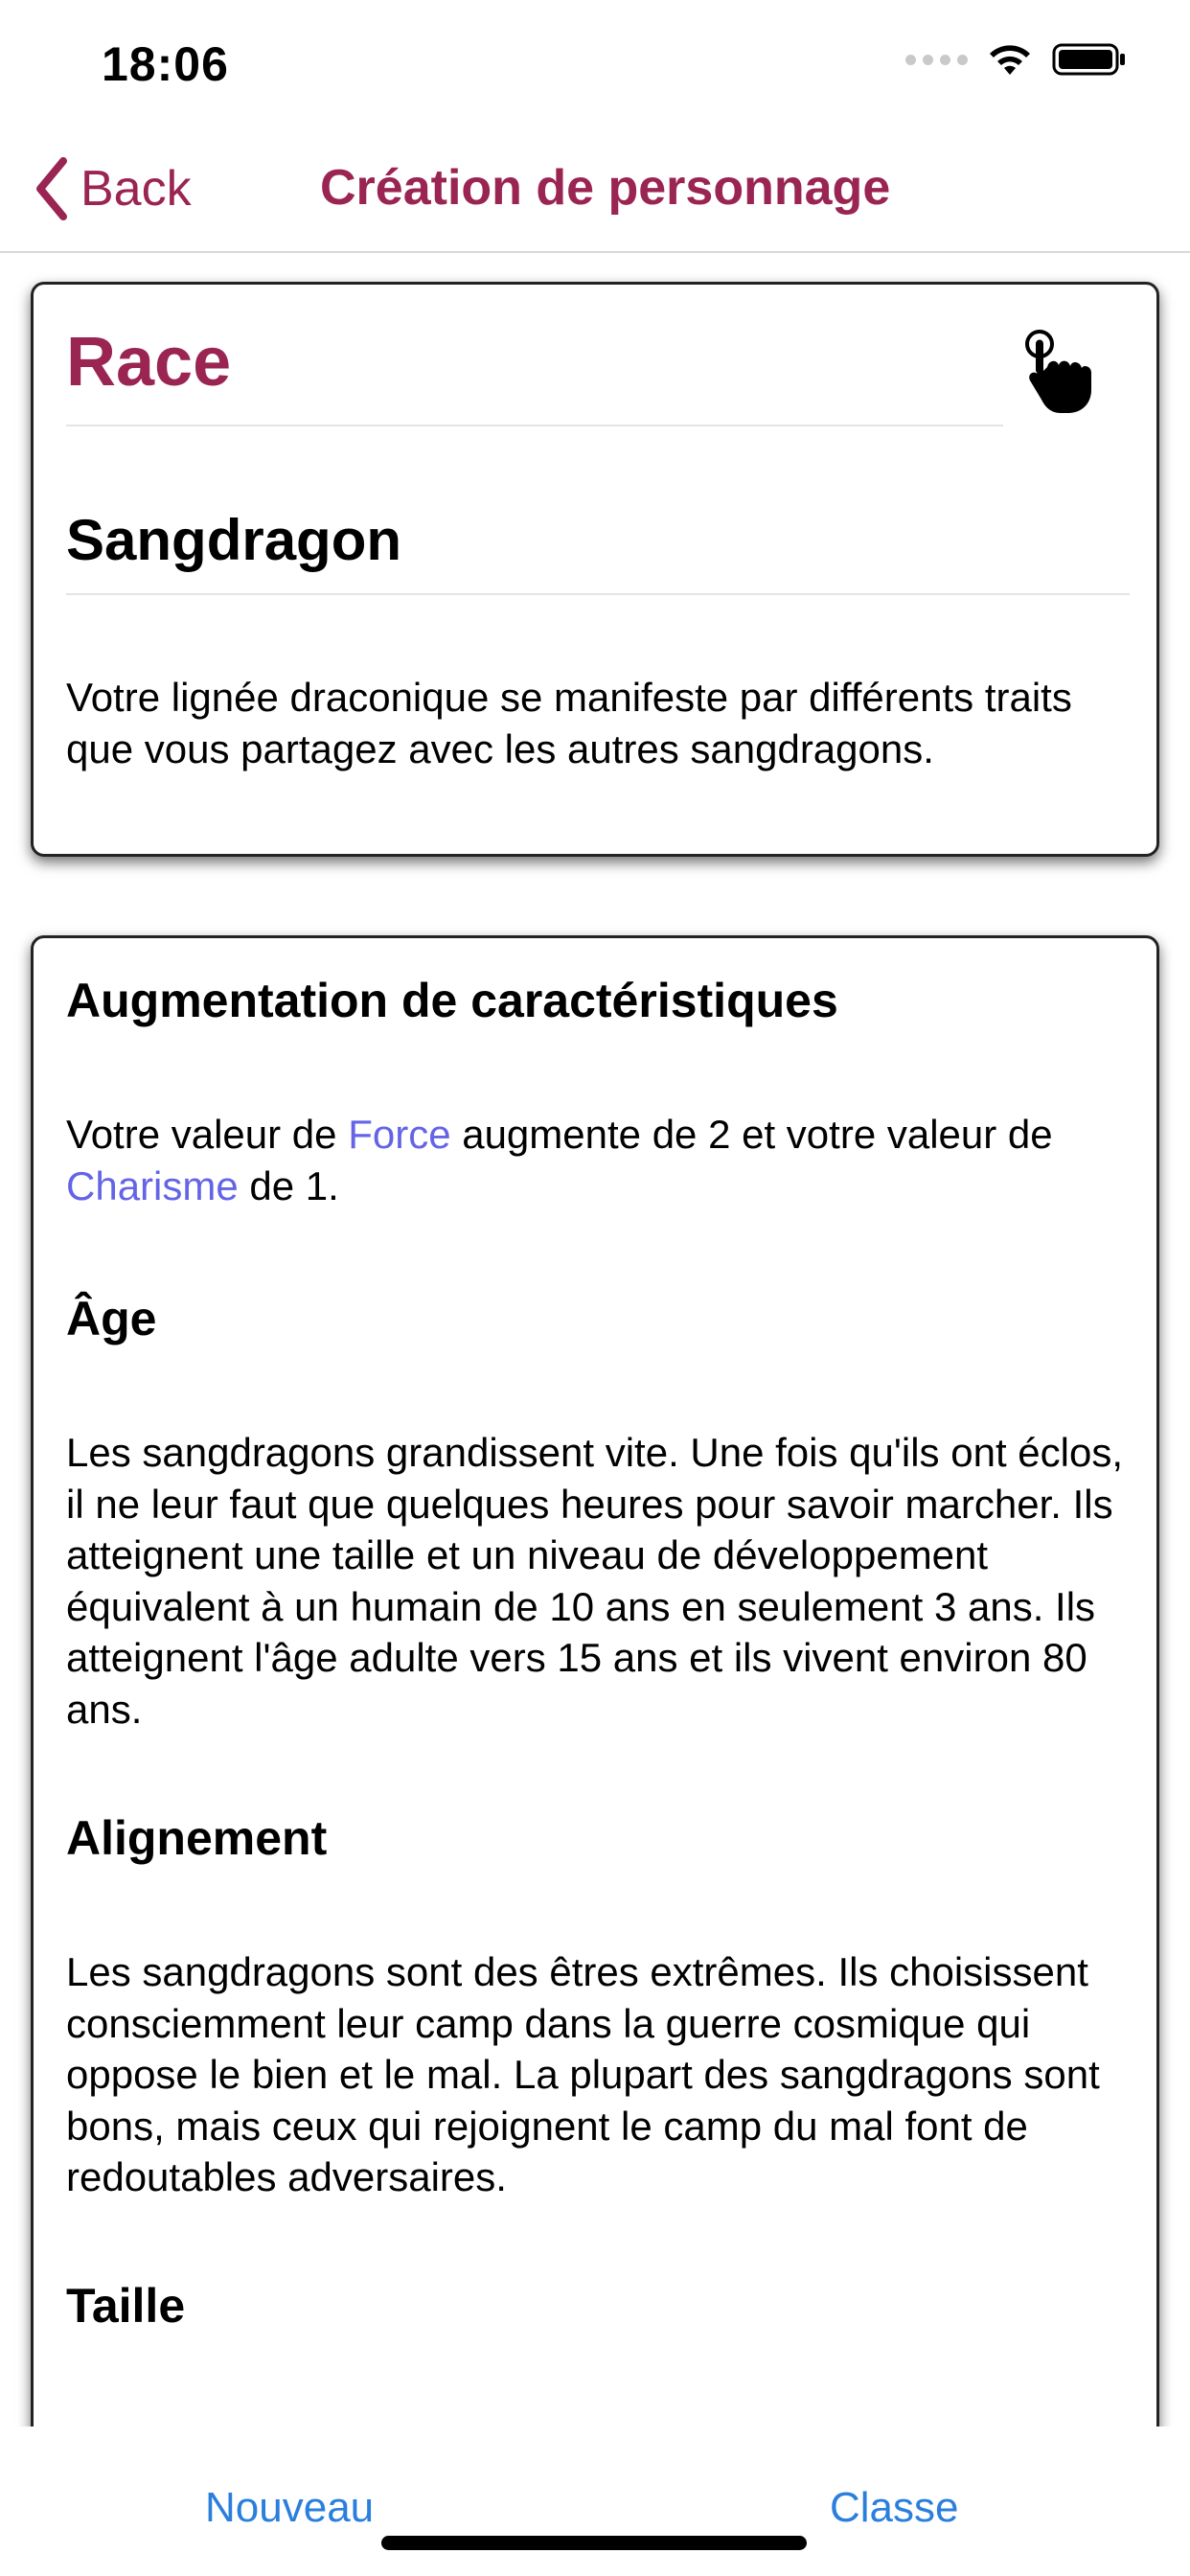 This screenshot has width=1190, height=2576. Describe the element at coordinates (289, 2508) in the screenshot. I see `new-button: Nouveau` at that location.